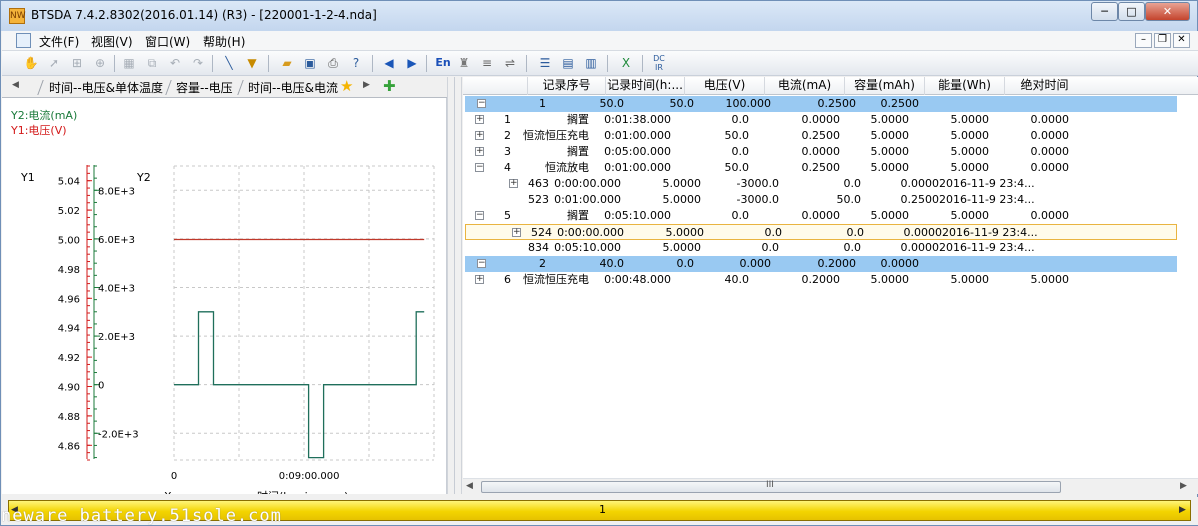 Image resolution: width=1198 pixels, height=526 pixels. I want to click on pane-splitter, so click(454, 285).